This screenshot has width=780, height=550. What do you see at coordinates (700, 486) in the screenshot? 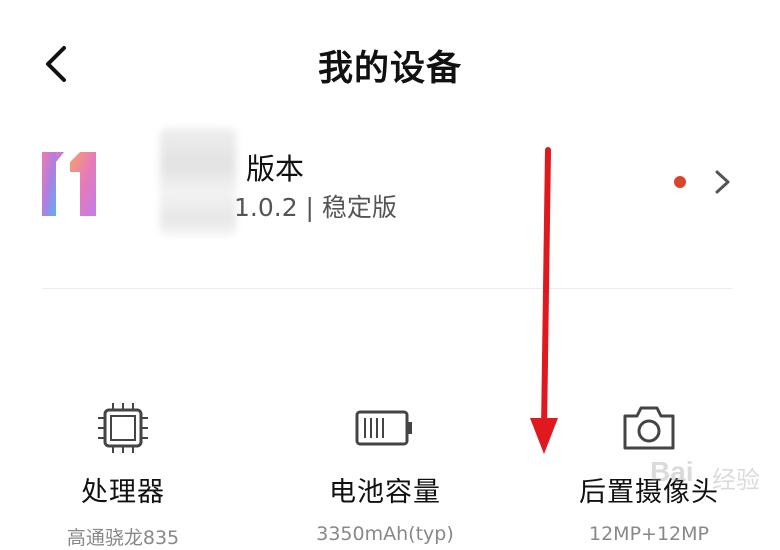
I see `baidu-watermark: Bai 经验` at bounding box center [700, 486].